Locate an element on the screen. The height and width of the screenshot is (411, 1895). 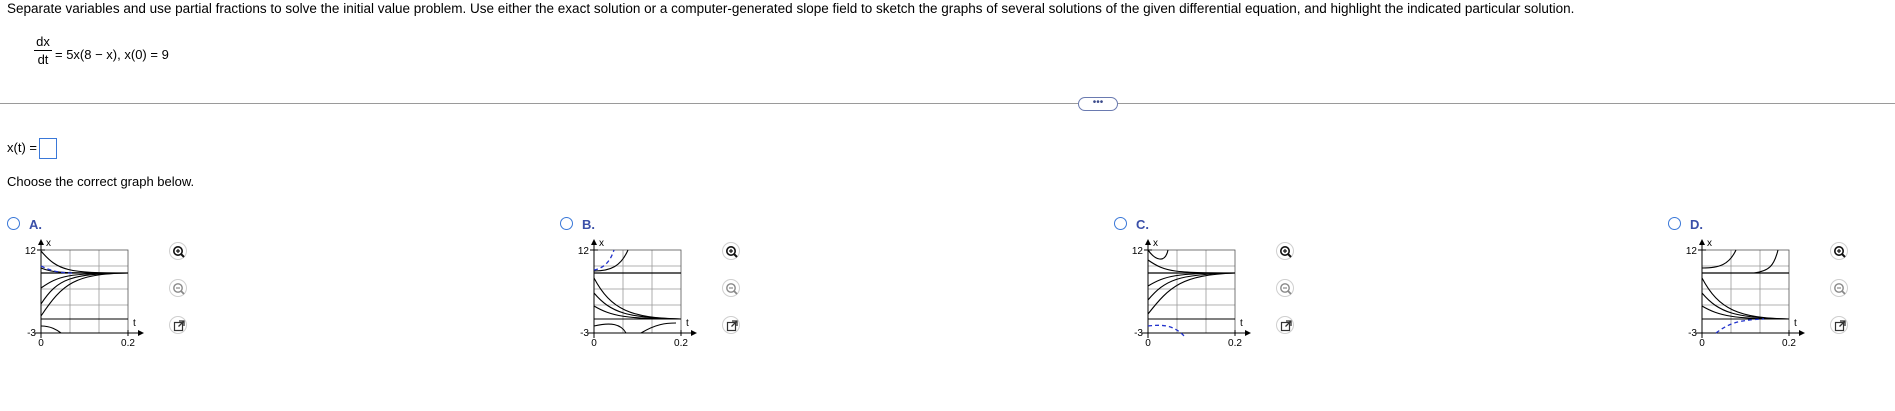
option-c-zoom-out-button is located at coordinates (1285, 288).